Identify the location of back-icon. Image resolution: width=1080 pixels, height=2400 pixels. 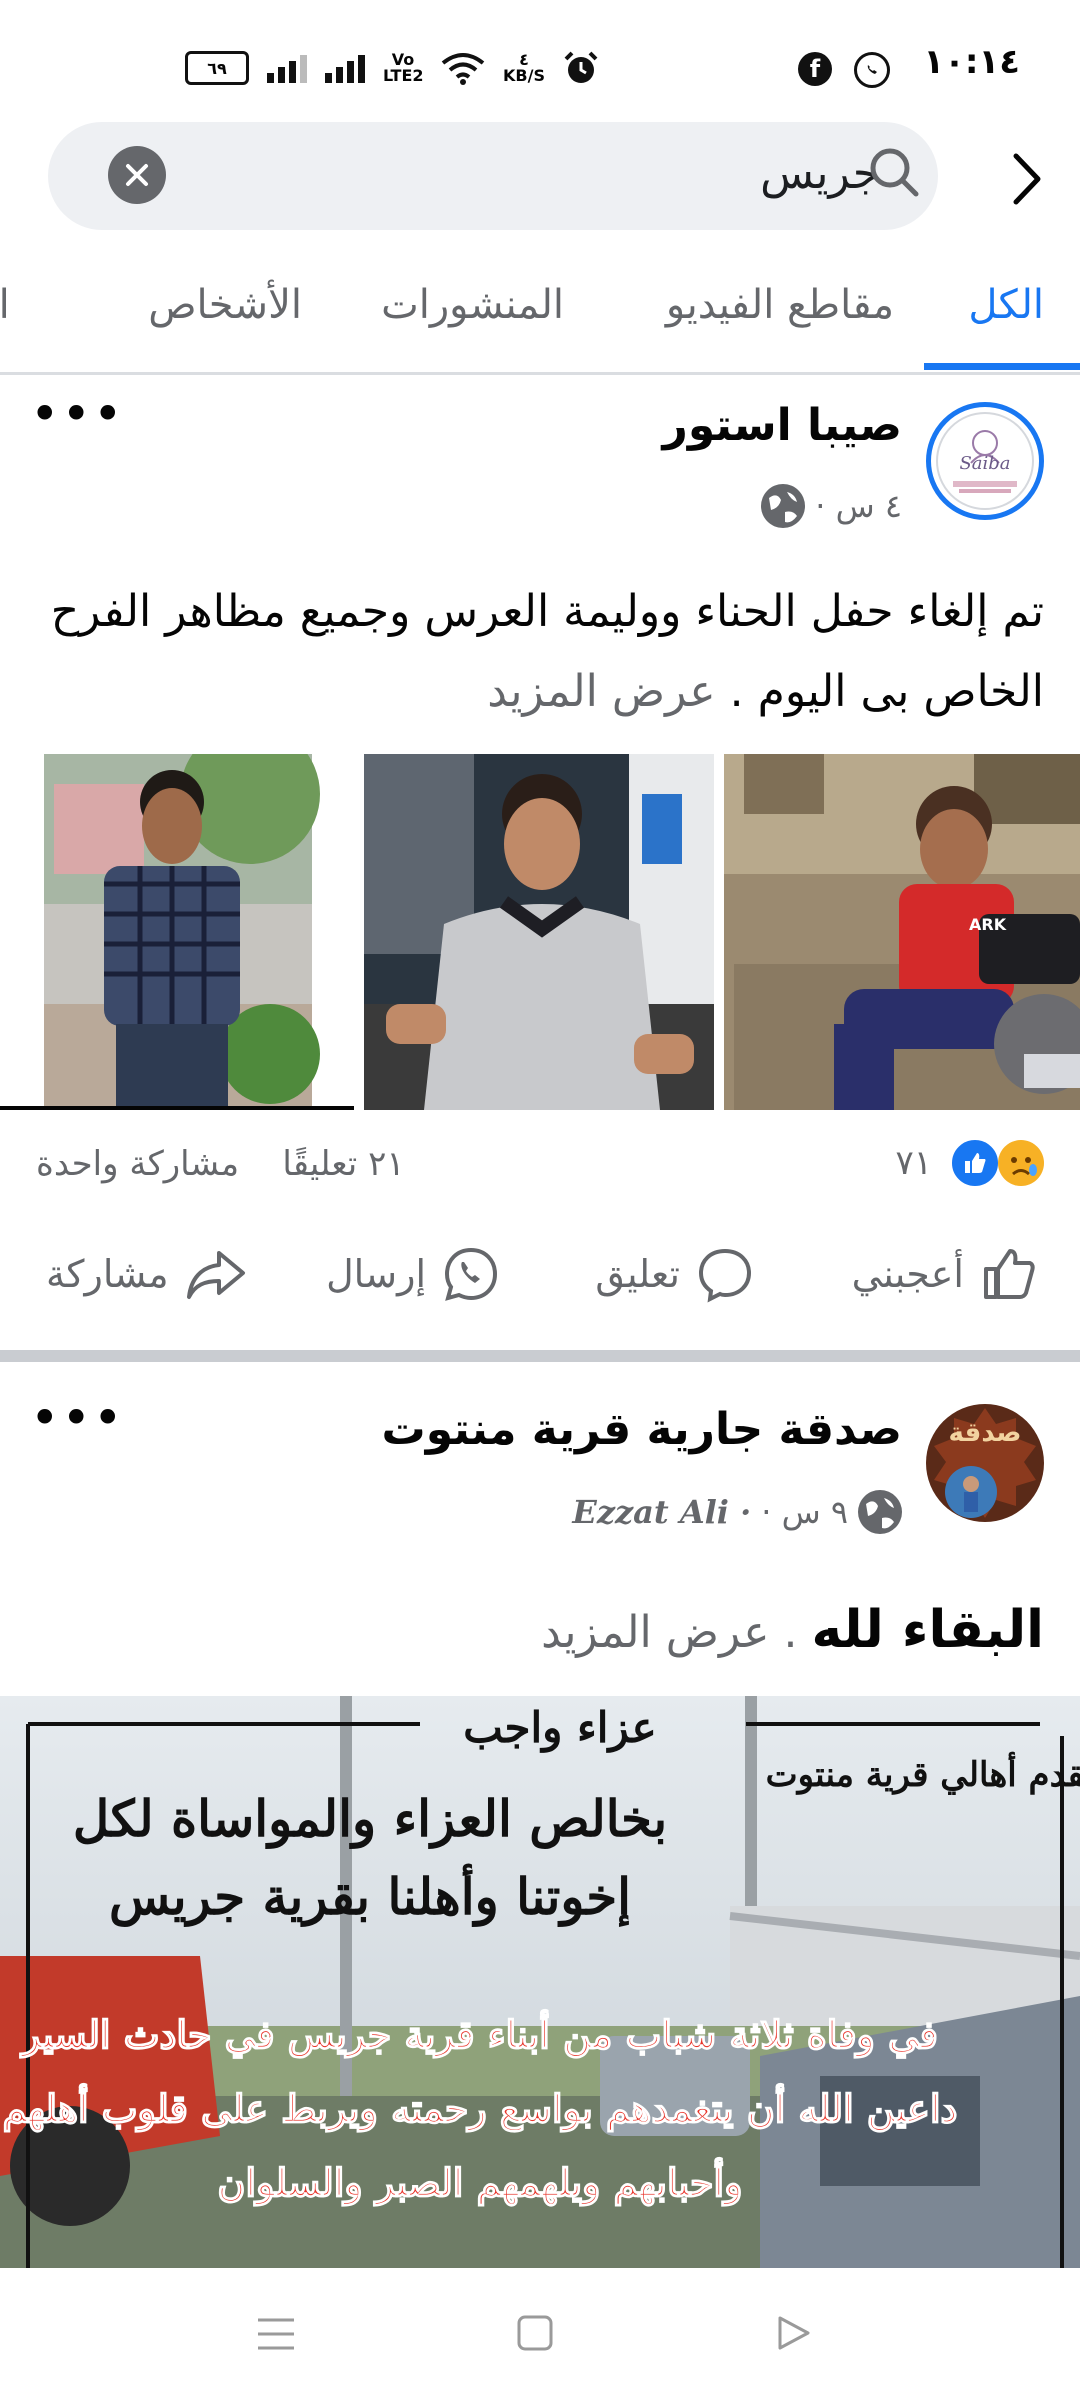
(793, 2333).